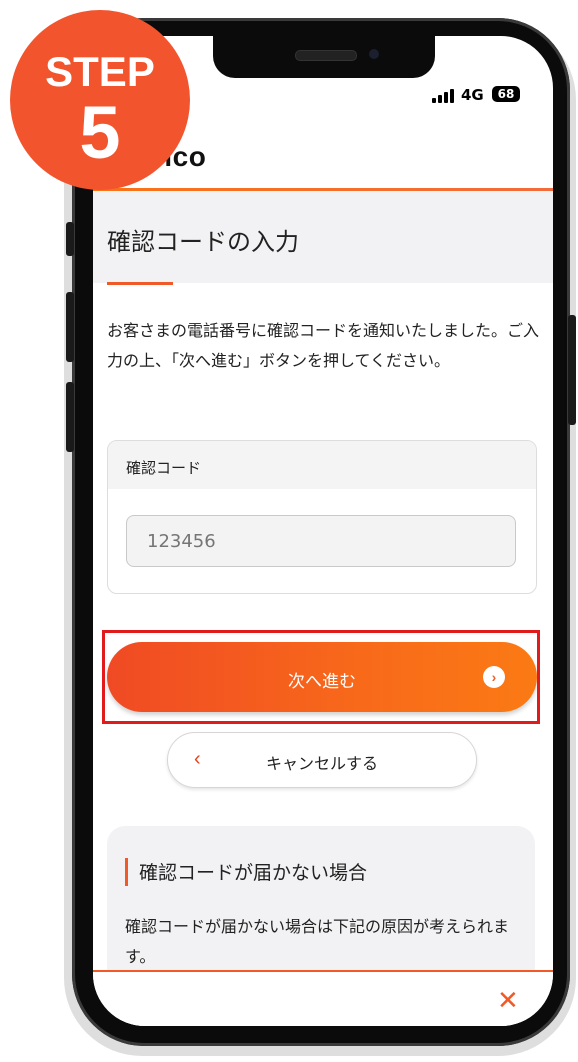 The width and height of the screenshot is (578, 1062). I want to click on close-icon: ✕, so click(508, 1001).